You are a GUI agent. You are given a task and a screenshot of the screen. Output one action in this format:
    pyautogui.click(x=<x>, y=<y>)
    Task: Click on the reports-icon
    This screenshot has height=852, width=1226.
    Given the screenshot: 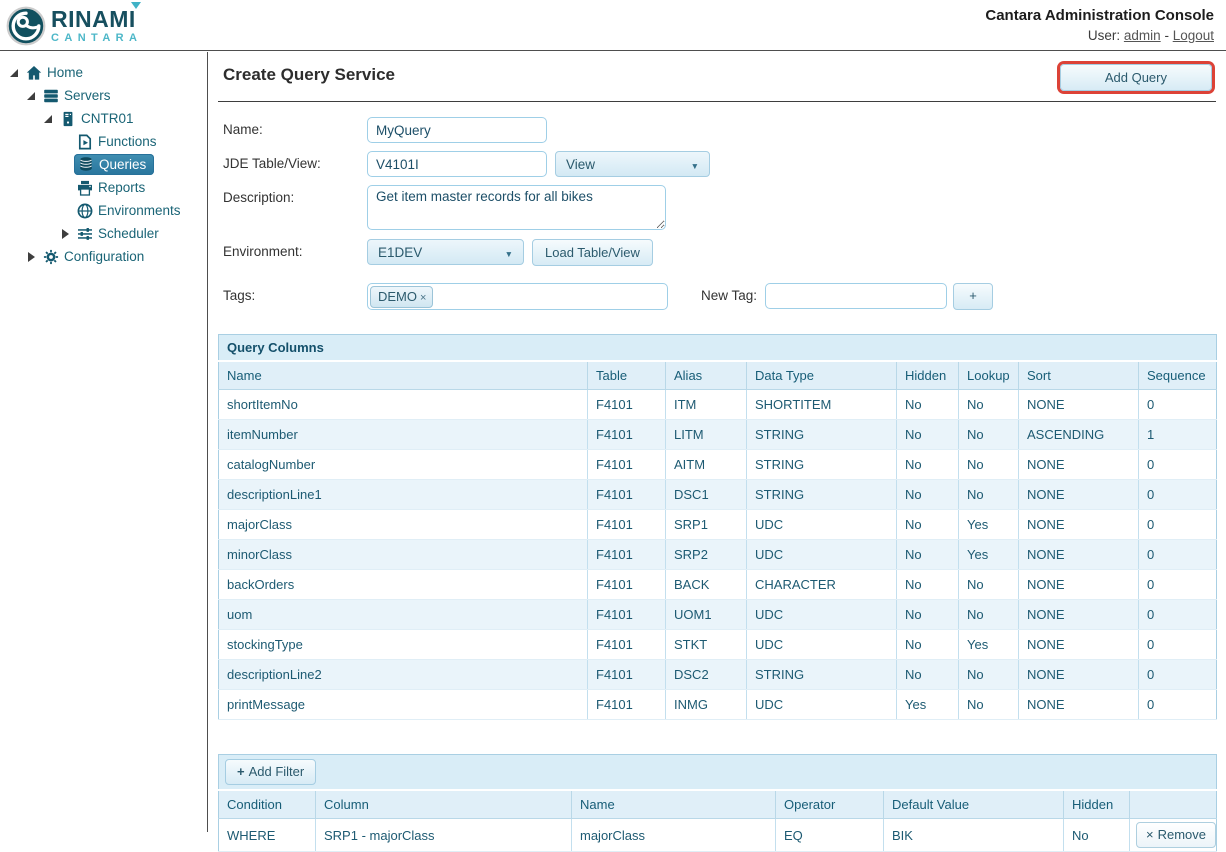 What is the action you would take?
    pyautogui.click(x=85, y=188)
    